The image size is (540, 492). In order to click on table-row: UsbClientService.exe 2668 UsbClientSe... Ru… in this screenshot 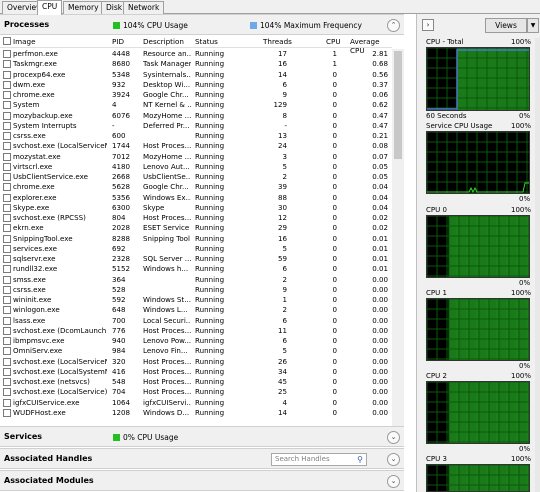, I will do `click(196, 177)`.